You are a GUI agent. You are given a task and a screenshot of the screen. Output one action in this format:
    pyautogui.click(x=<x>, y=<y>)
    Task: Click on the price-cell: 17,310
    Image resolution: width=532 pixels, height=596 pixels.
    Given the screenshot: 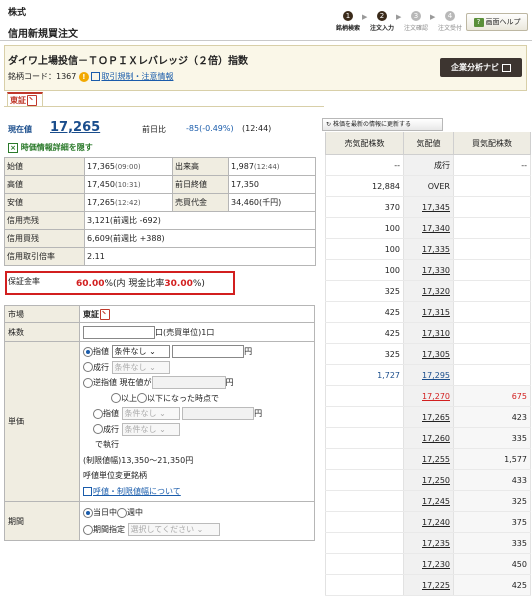 What is the action you would take?
    pyautogui.click(x=428, y=333)
    